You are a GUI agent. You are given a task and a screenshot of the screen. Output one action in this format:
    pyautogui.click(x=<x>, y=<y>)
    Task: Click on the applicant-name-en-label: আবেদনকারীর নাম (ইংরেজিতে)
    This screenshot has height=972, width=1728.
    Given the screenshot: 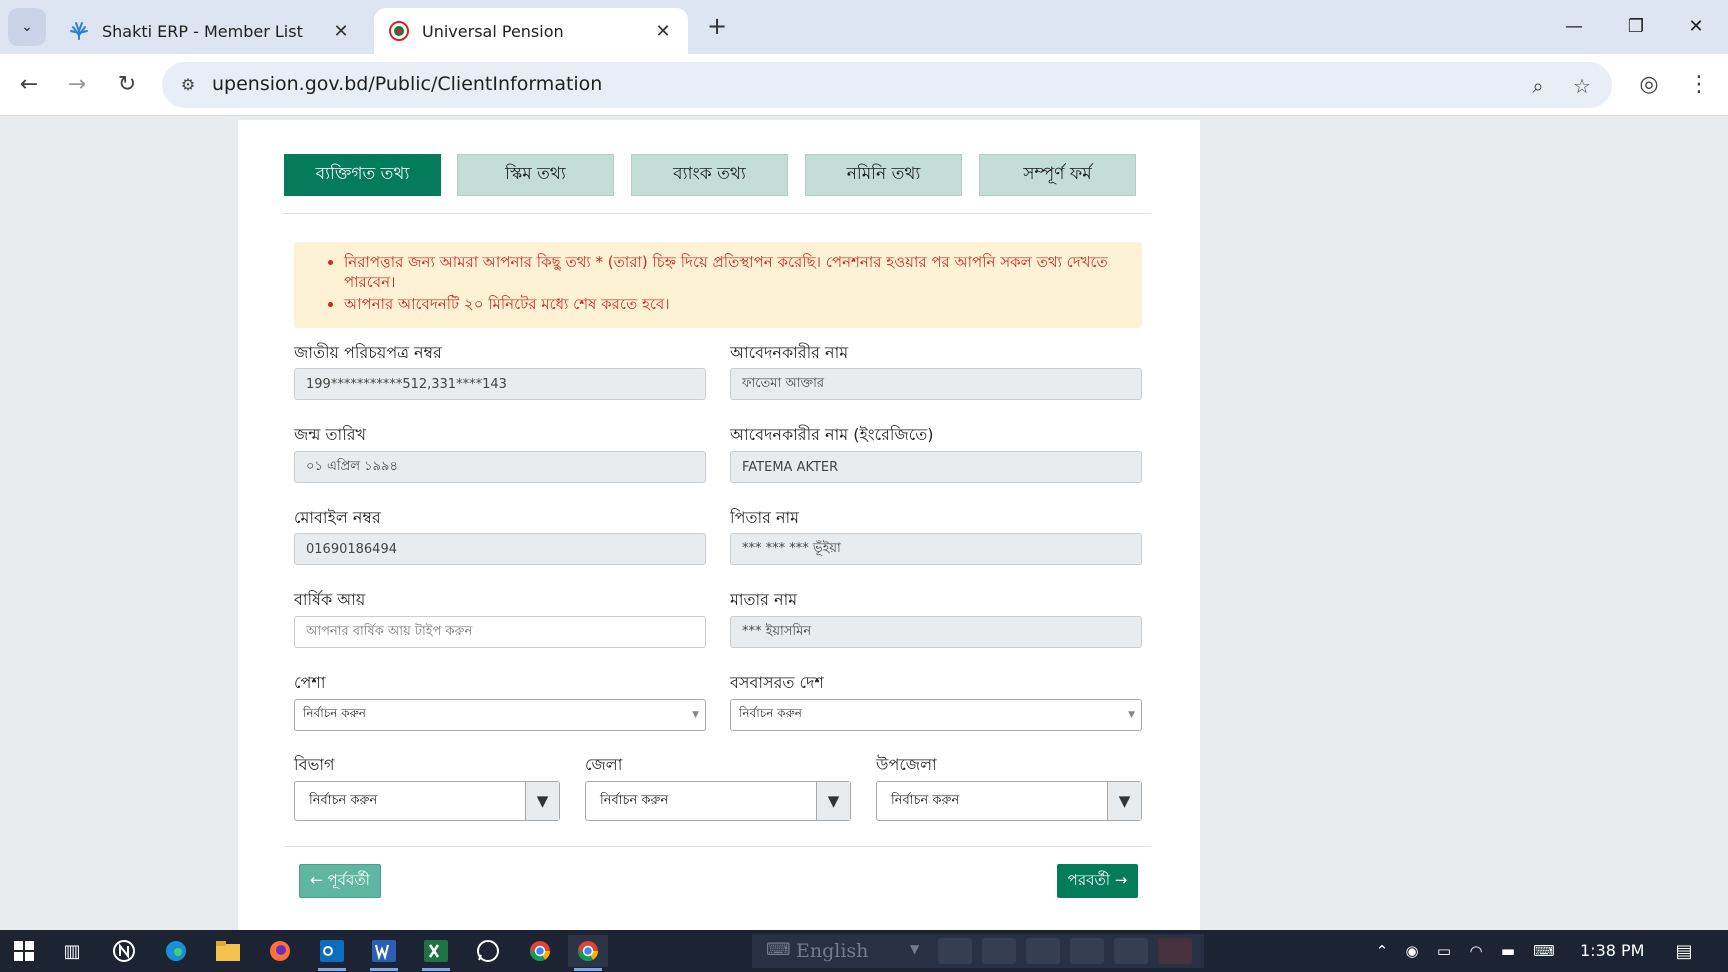 What is the action you would take?
    pyautogui.click(x=832, y=434)
    